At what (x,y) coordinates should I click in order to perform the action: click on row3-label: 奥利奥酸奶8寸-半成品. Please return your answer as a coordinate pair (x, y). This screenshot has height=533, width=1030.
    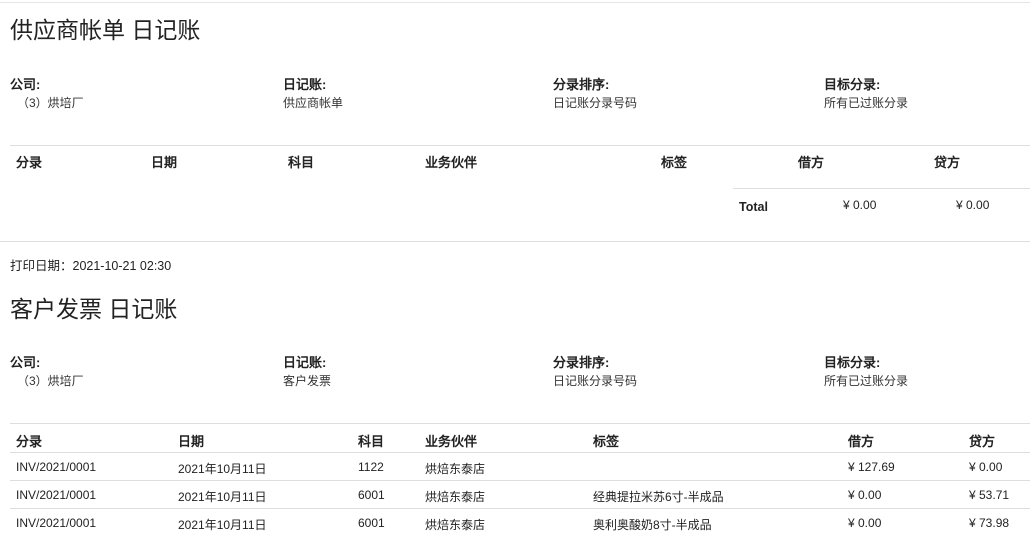
    Looking at the image, I should click on (652, 525).